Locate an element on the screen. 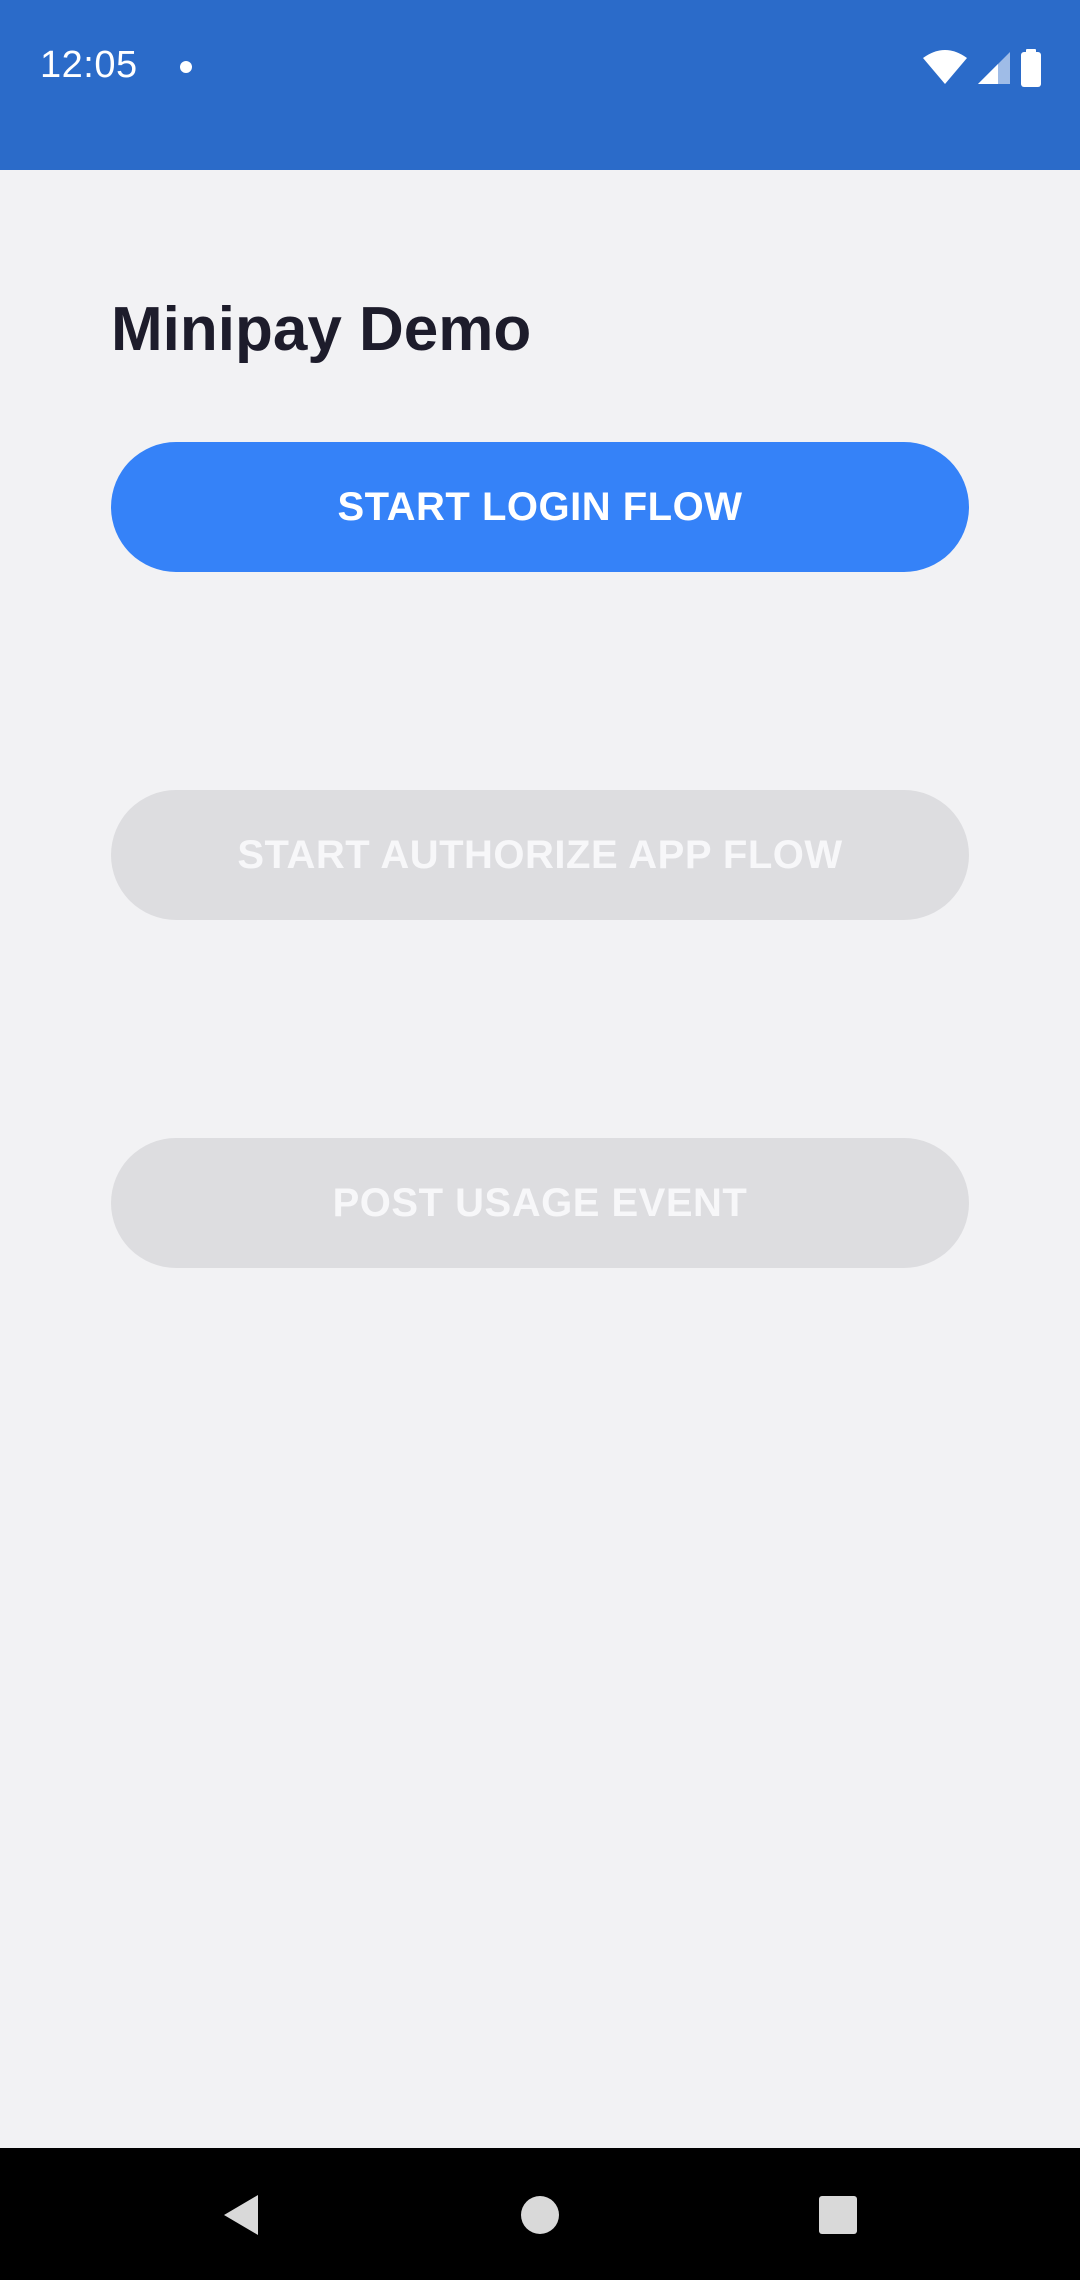 The width and height of the screenshot is (1080, 2280). status-icons is located at coordinates (982, 68).